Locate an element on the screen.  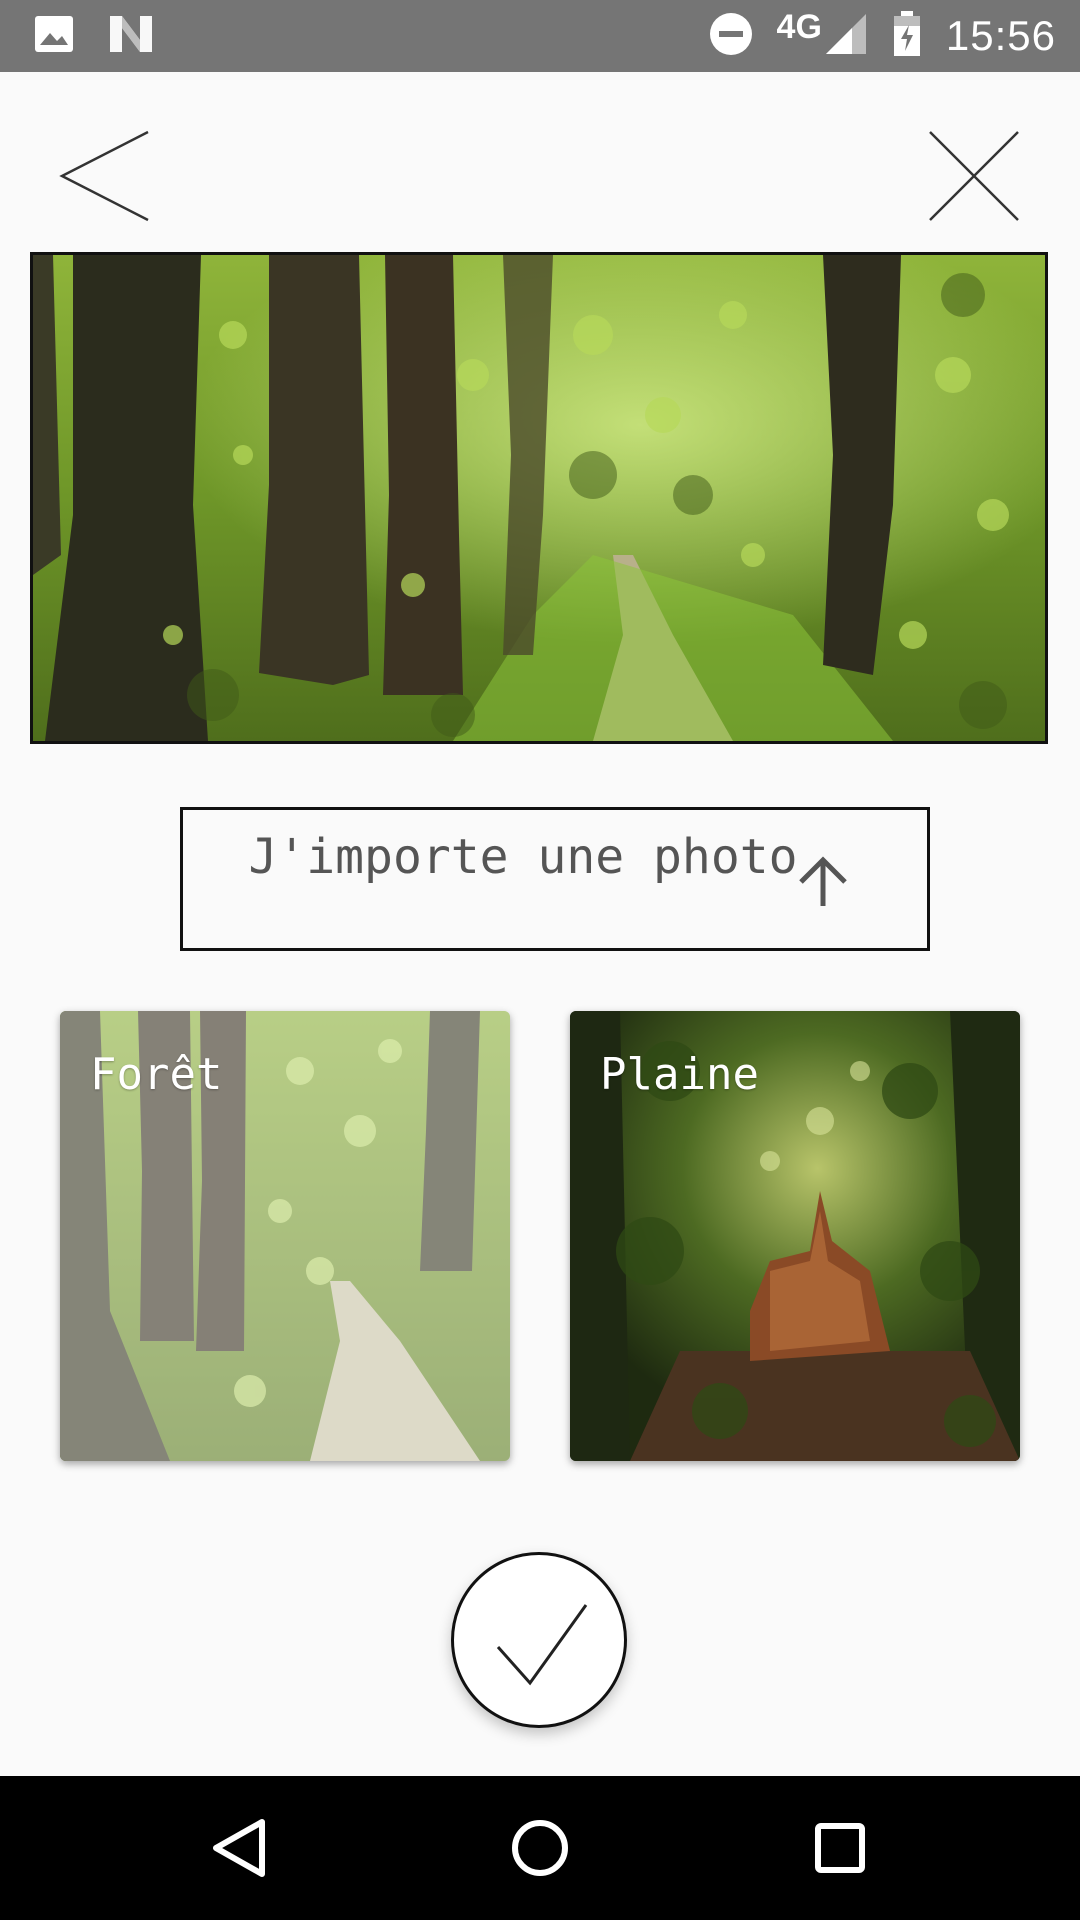
nav-home-icon is located at coordinates (540, 1848).